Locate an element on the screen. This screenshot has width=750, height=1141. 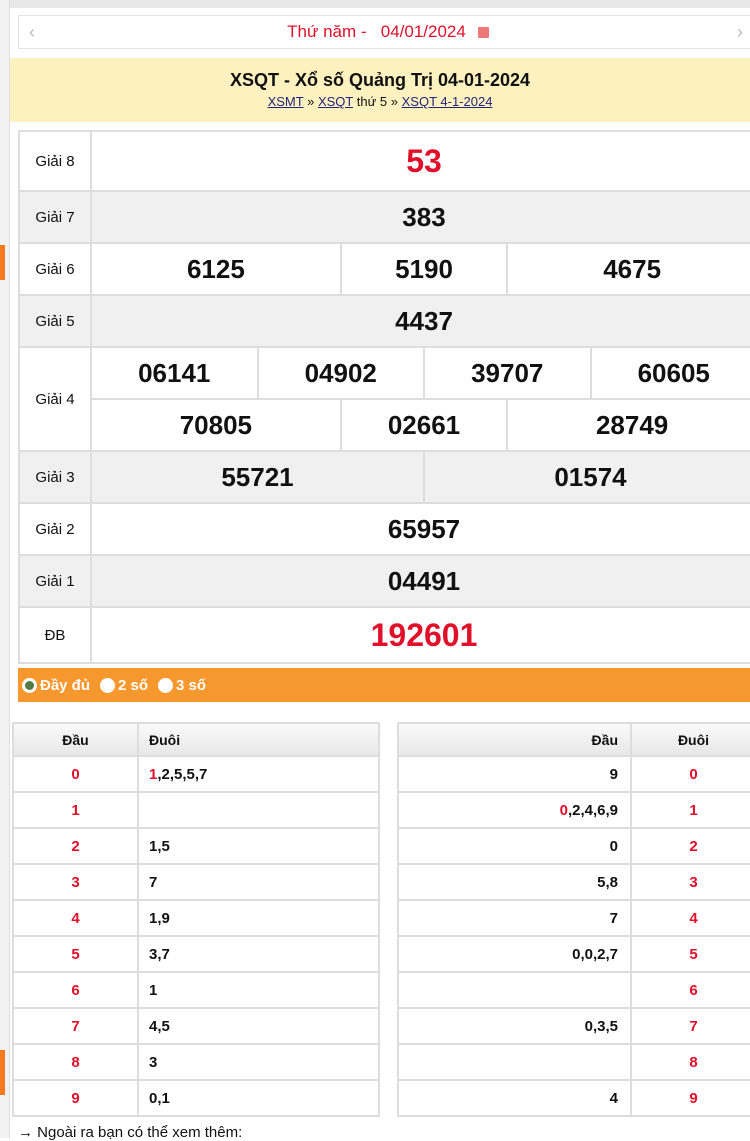
digits: ,2,4,6,9 is located at coordinates (593, 810).